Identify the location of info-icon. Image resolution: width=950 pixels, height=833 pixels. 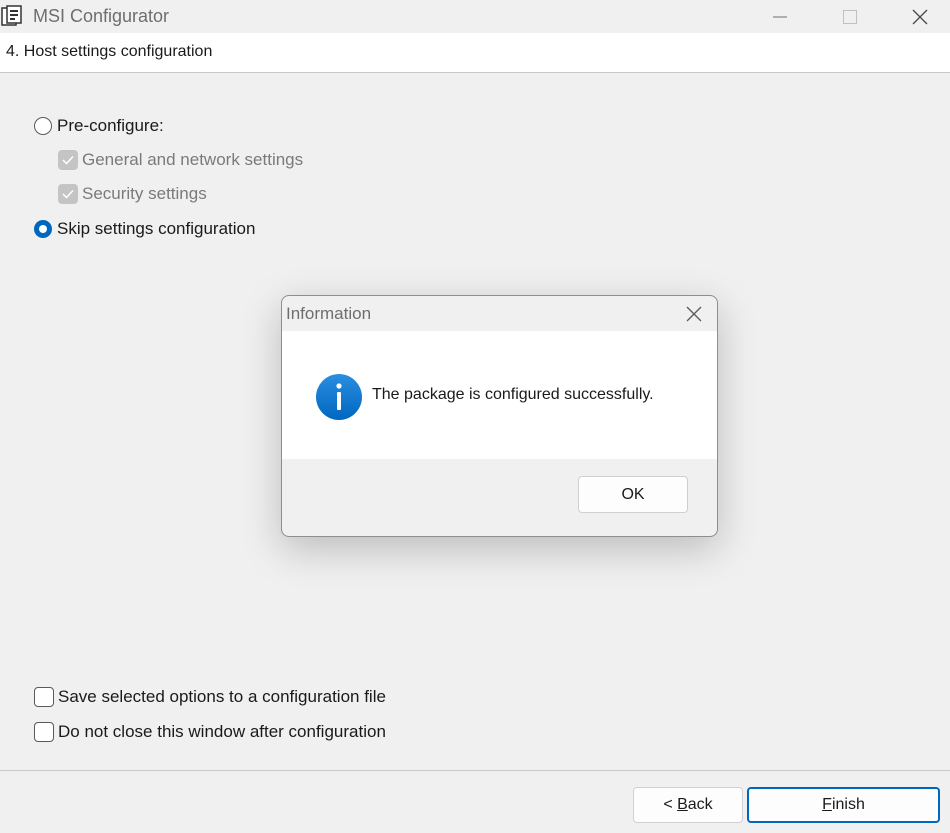
(339, 397).